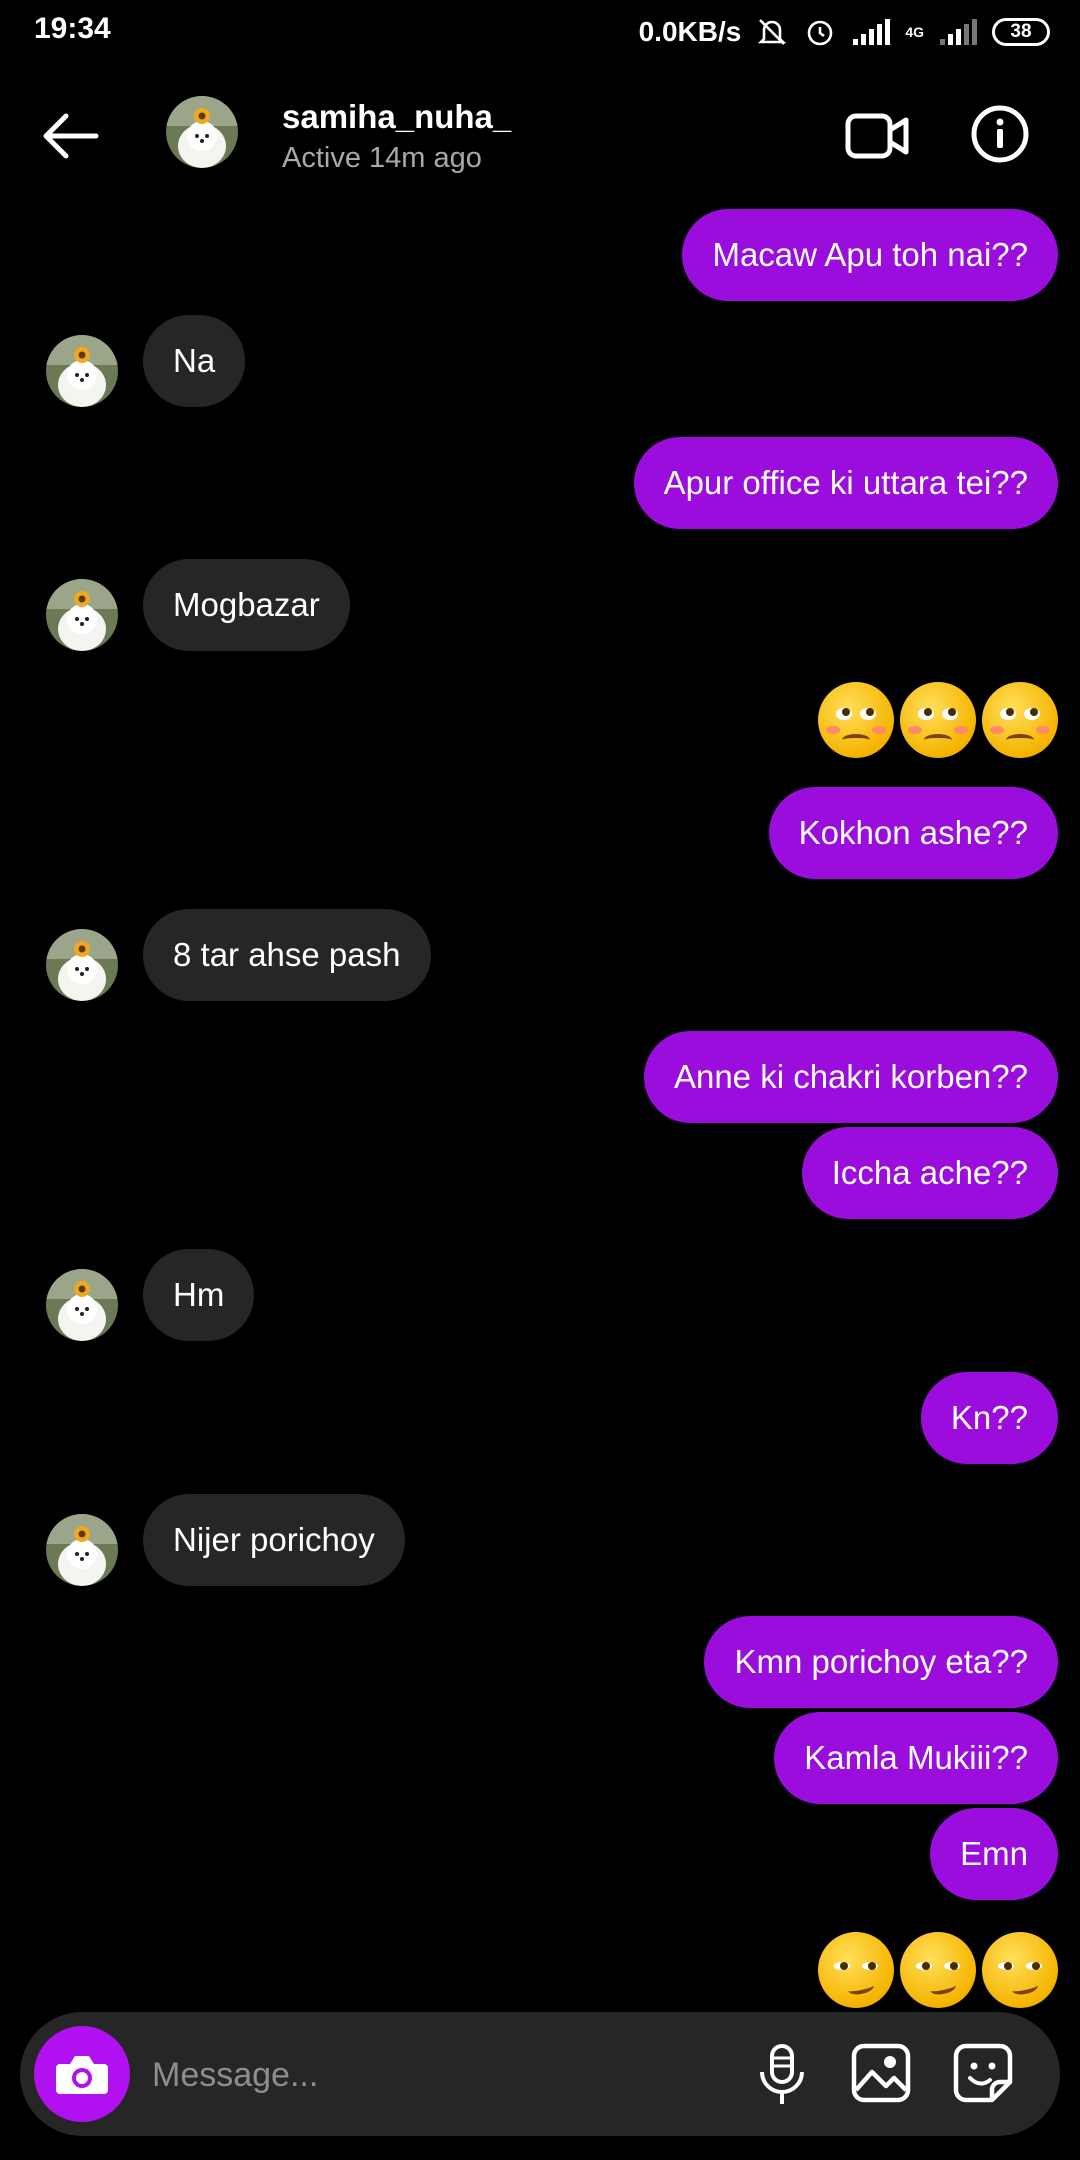  What do you see at coordinates (396, 117) in the screenshot?
I see `chat-username: samiha_nuha_` at bounding box center [396, 117].